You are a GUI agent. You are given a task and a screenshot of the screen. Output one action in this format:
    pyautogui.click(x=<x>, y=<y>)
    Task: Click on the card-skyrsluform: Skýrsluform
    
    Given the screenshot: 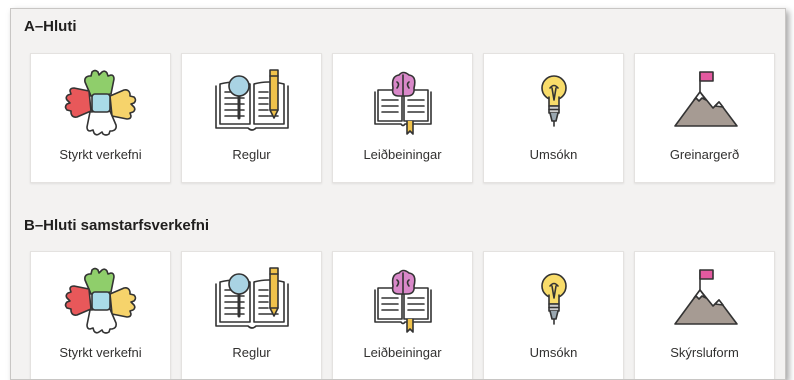 What is the action you would take?
    pyautogui.click(x=704, y=315)
    